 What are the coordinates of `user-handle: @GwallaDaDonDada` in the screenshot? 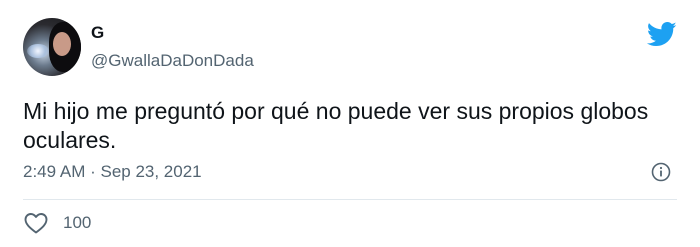 It's located at (172, 61).